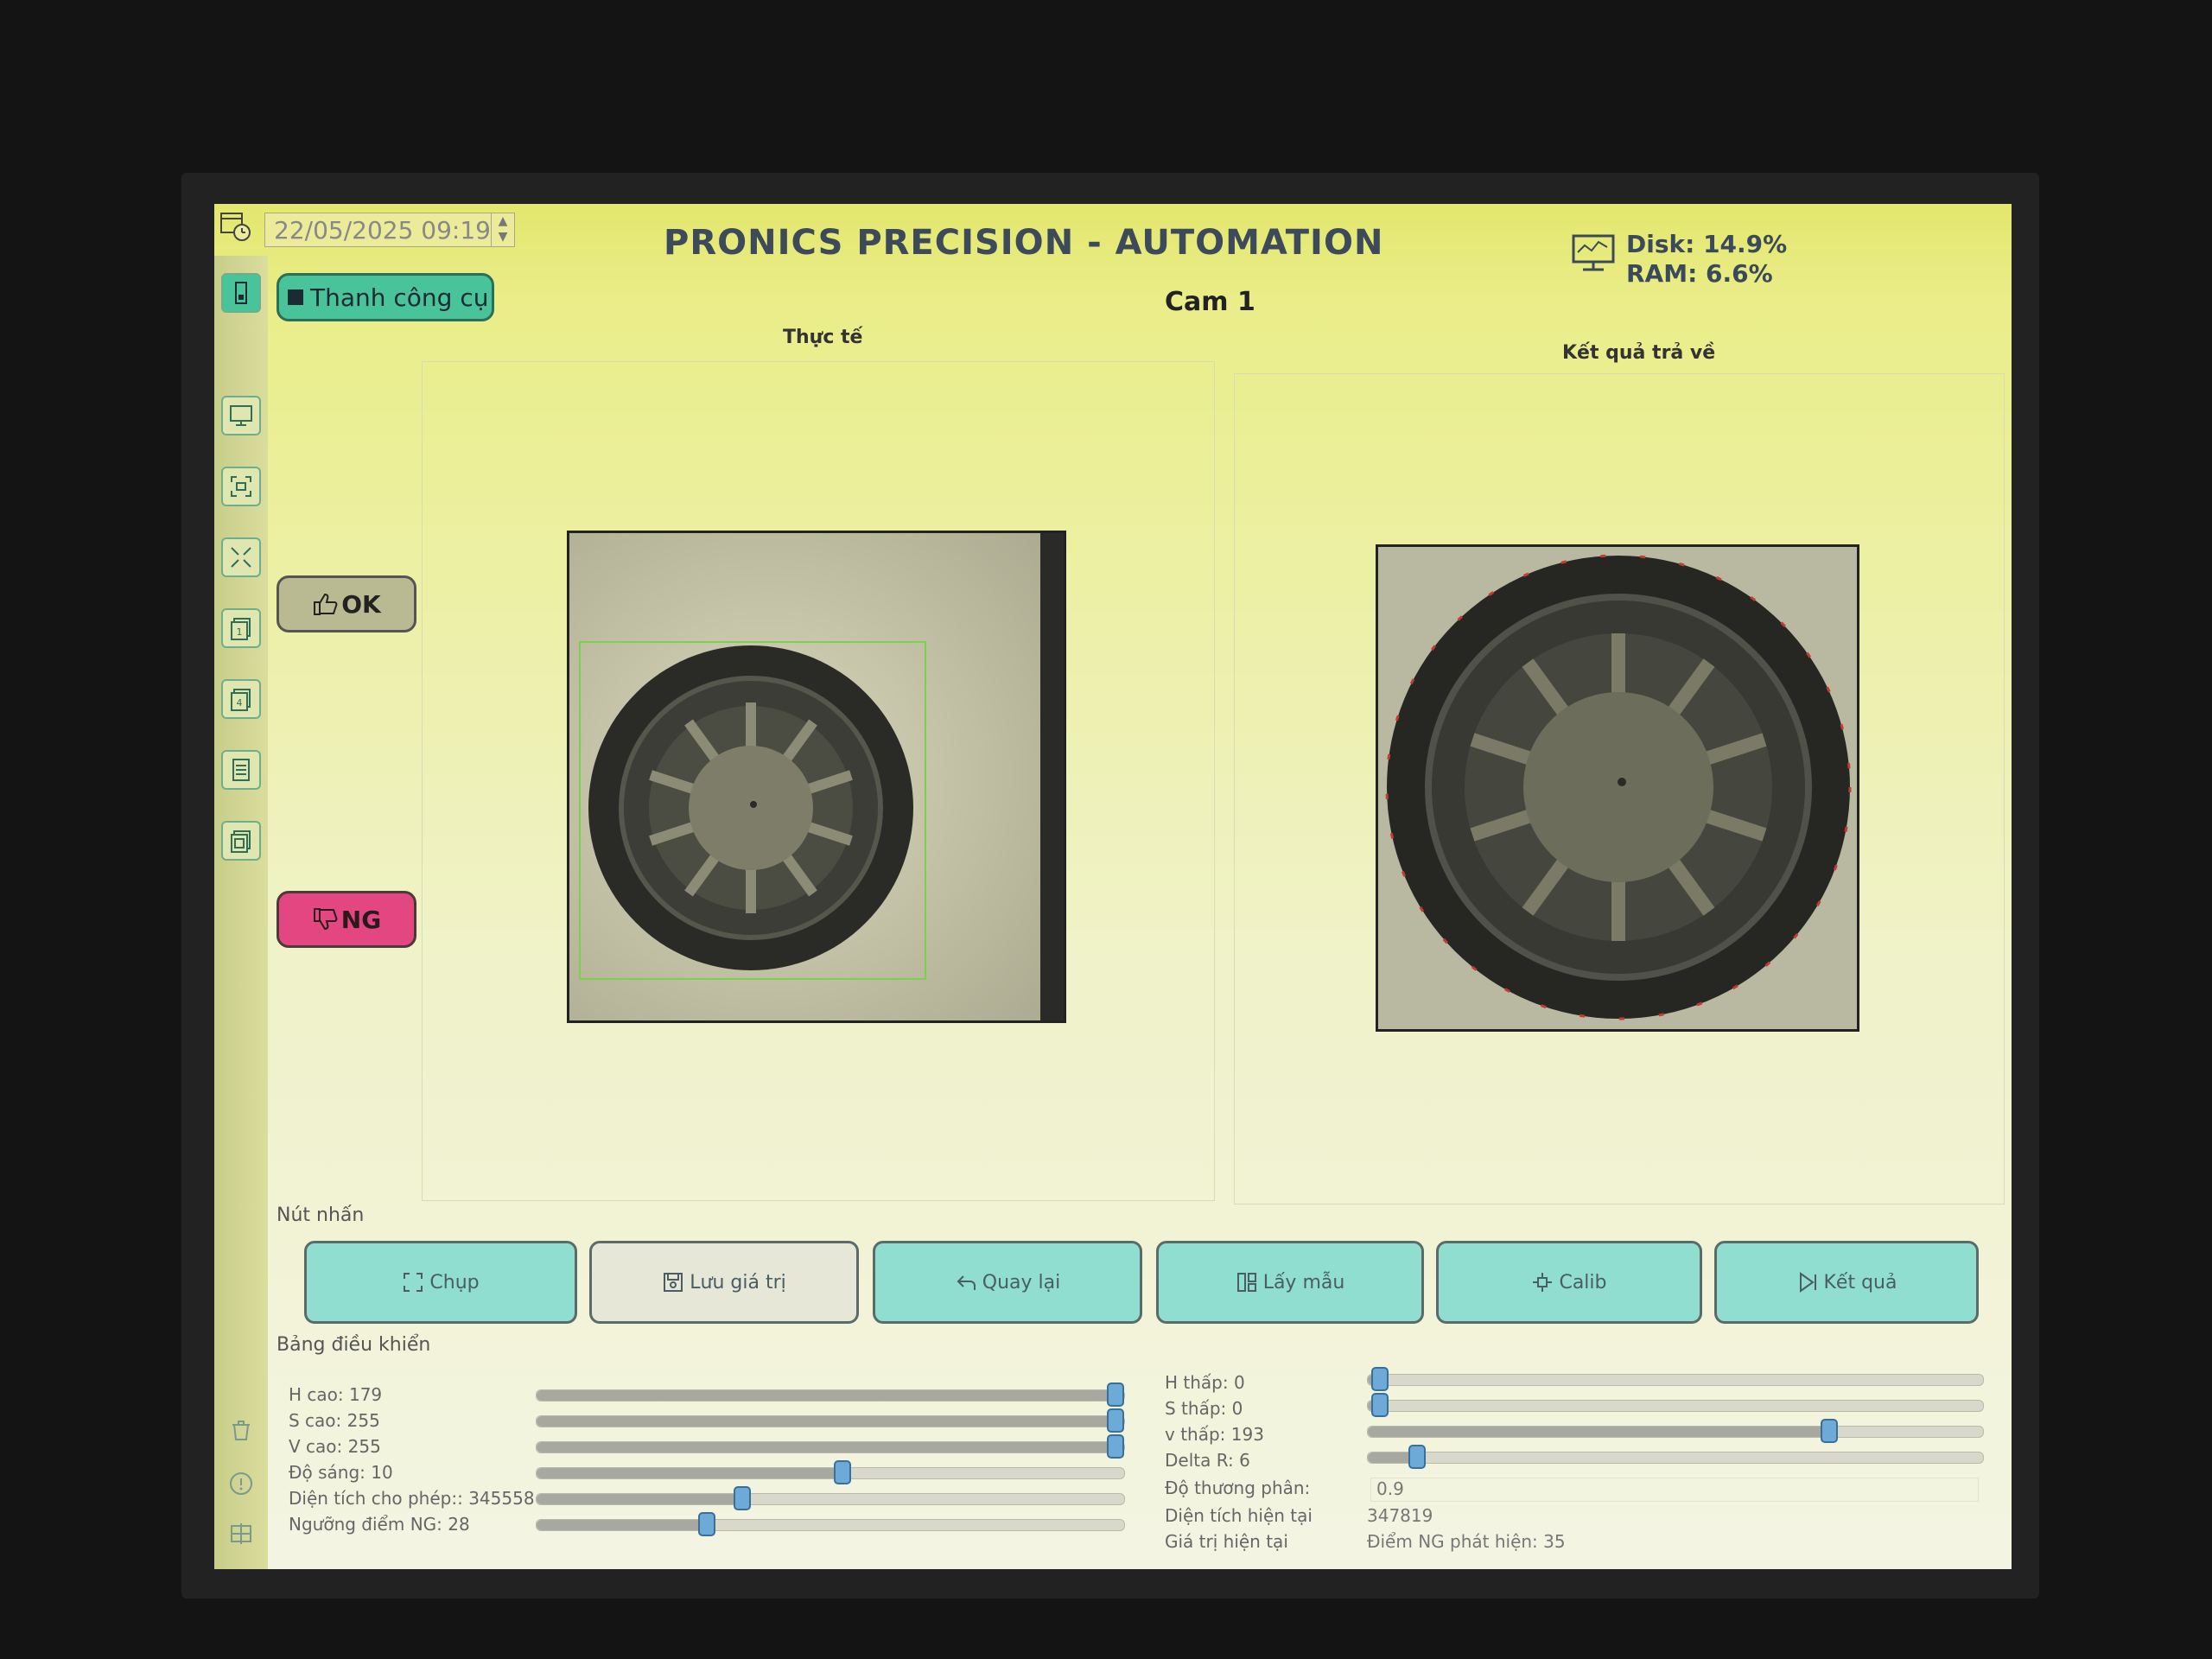  I want to click on brightness-label: Độ sáng: 10, so click(341, 1472).